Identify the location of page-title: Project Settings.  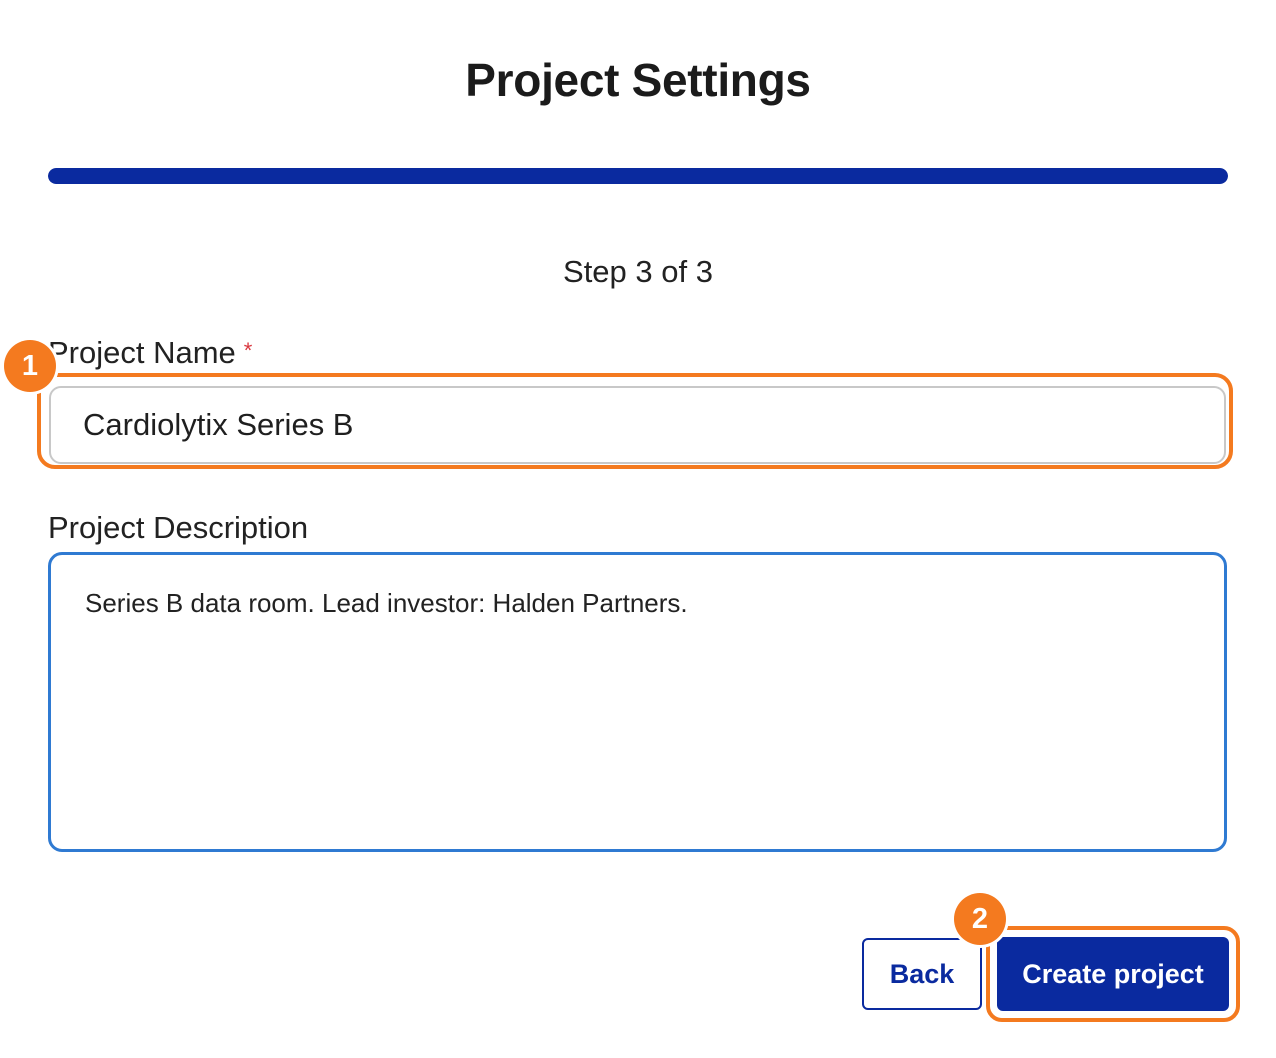
(638, 80).